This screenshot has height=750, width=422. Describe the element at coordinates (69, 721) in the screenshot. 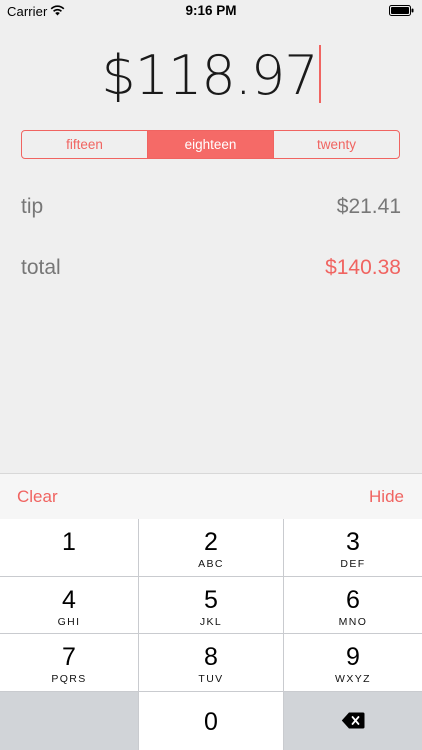

I see `empty-key` at that location.